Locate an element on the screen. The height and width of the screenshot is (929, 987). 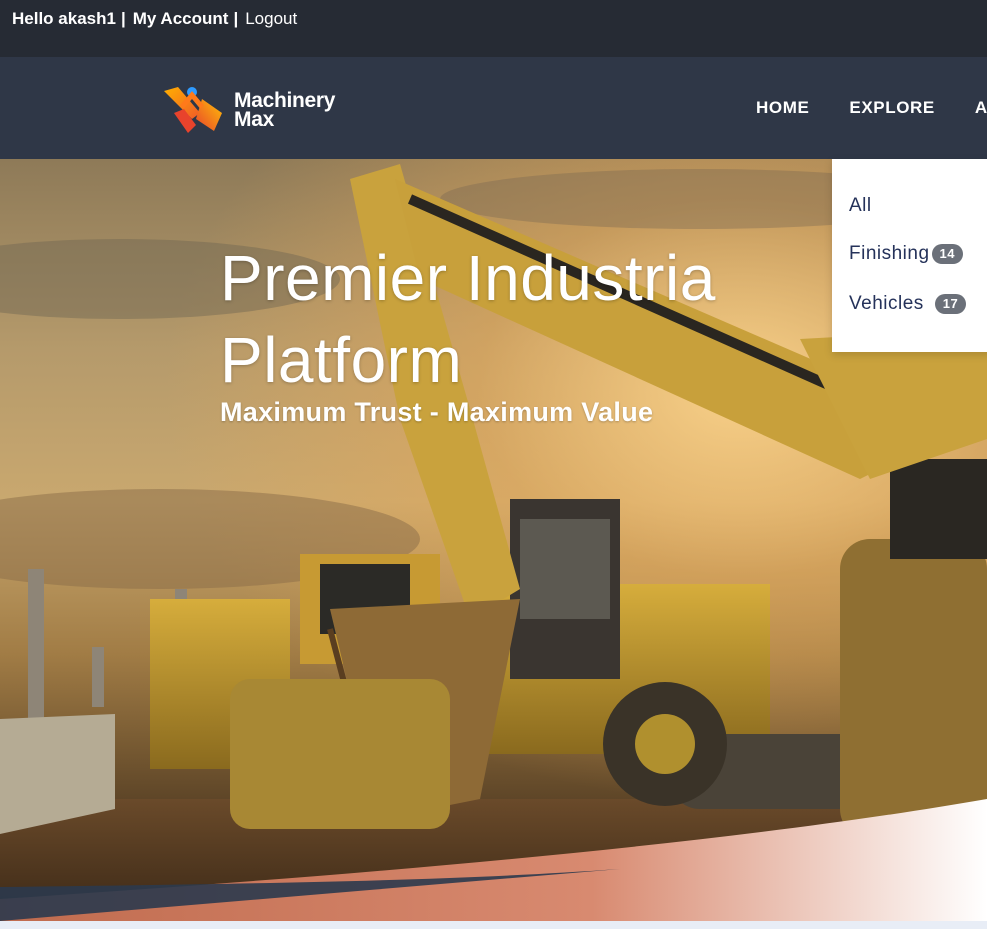
site-header: Machinery Max HOME EXPLORE A is located at coordinates (493, 108).